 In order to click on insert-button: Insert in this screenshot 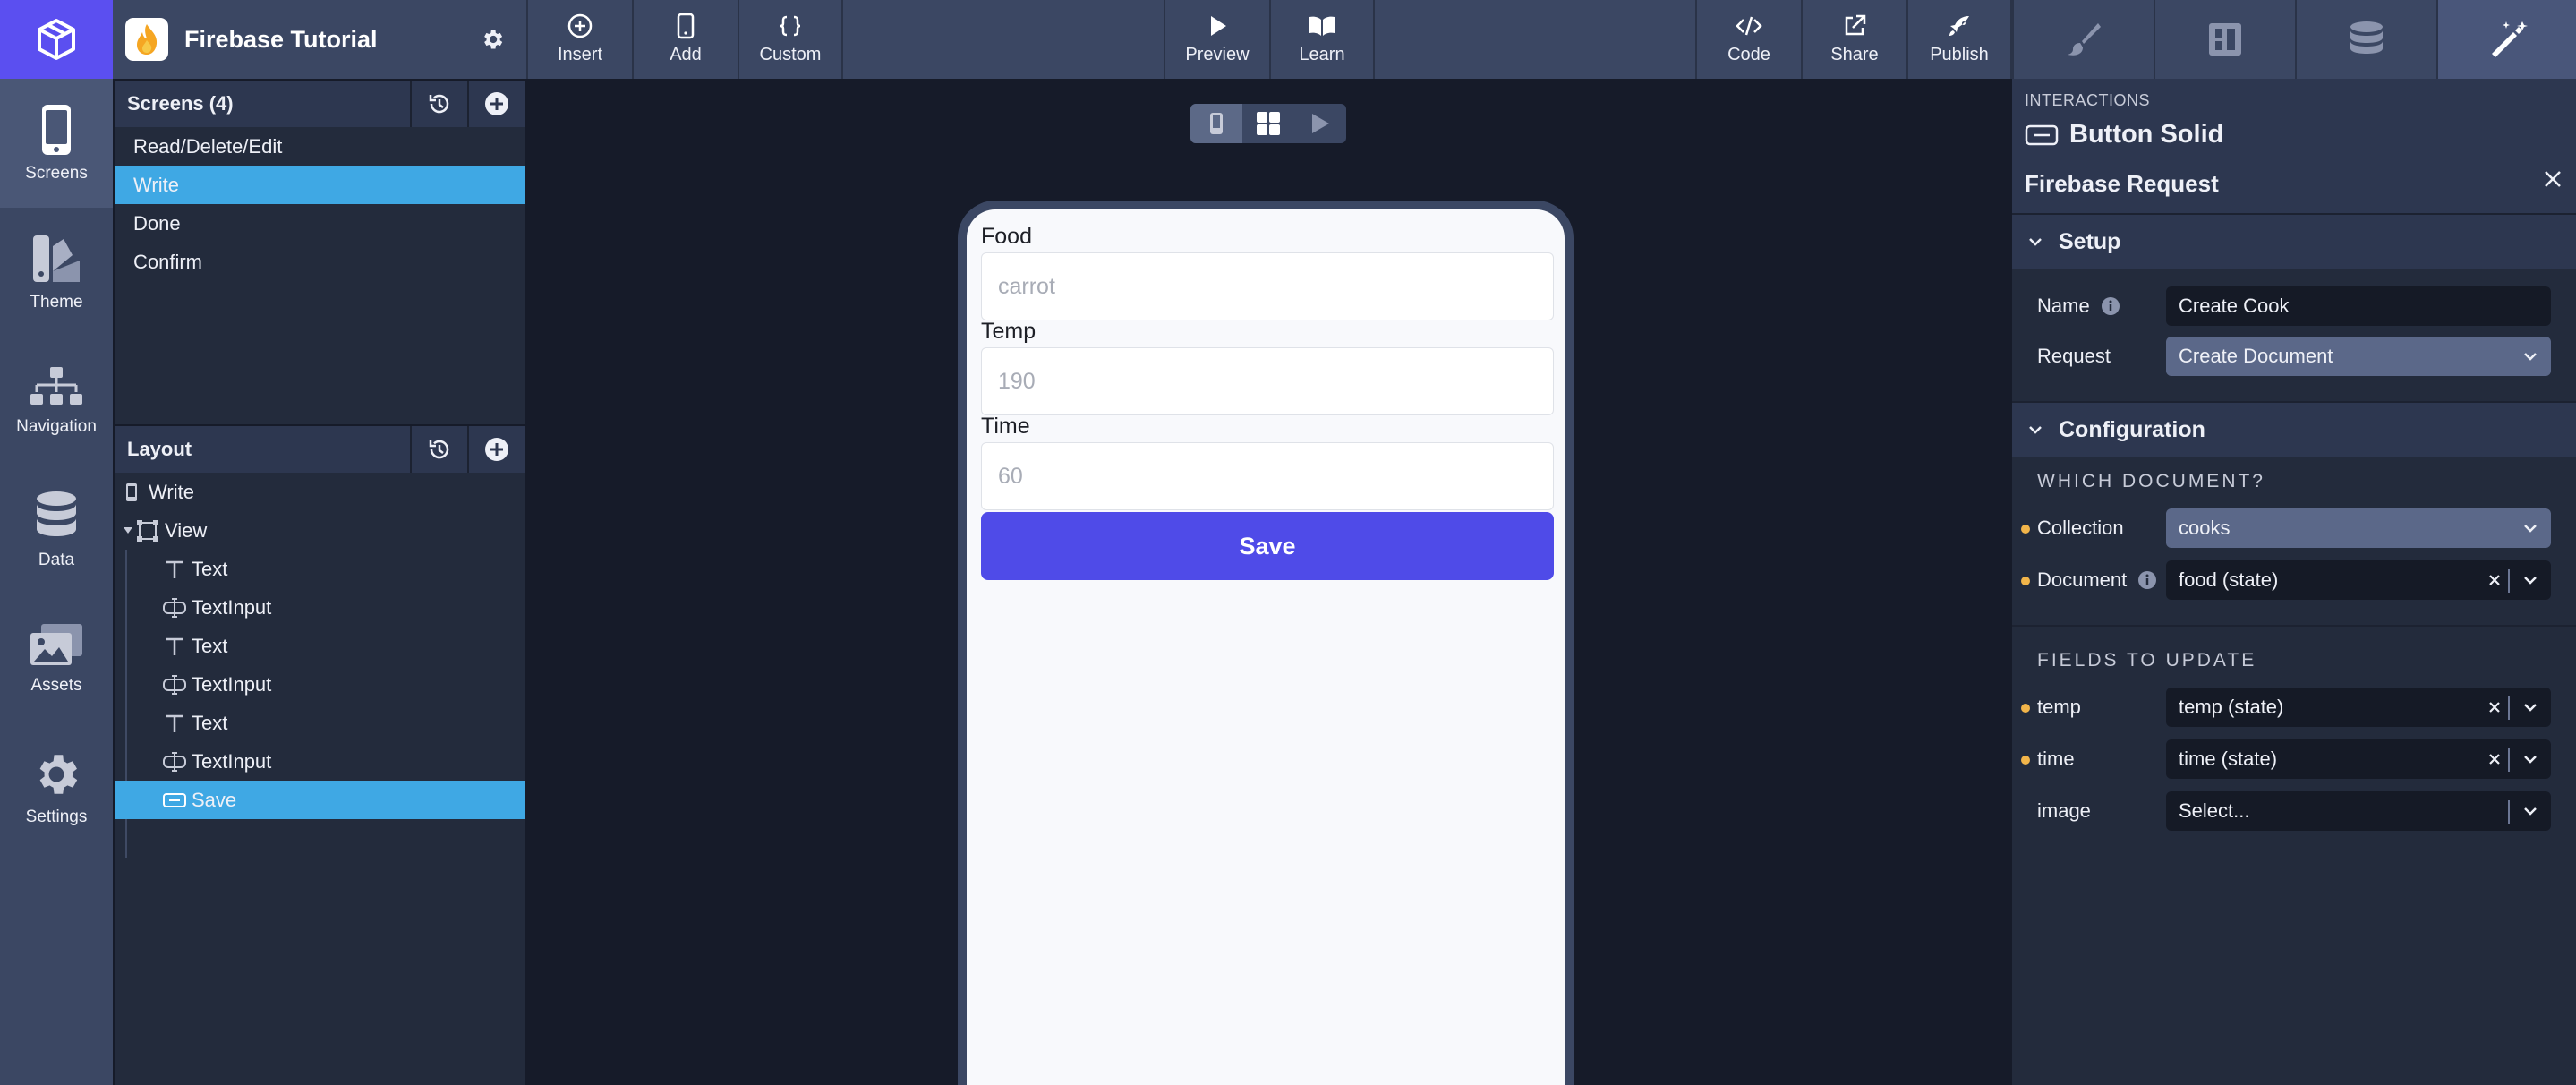, I will do `click(579, 40)`.